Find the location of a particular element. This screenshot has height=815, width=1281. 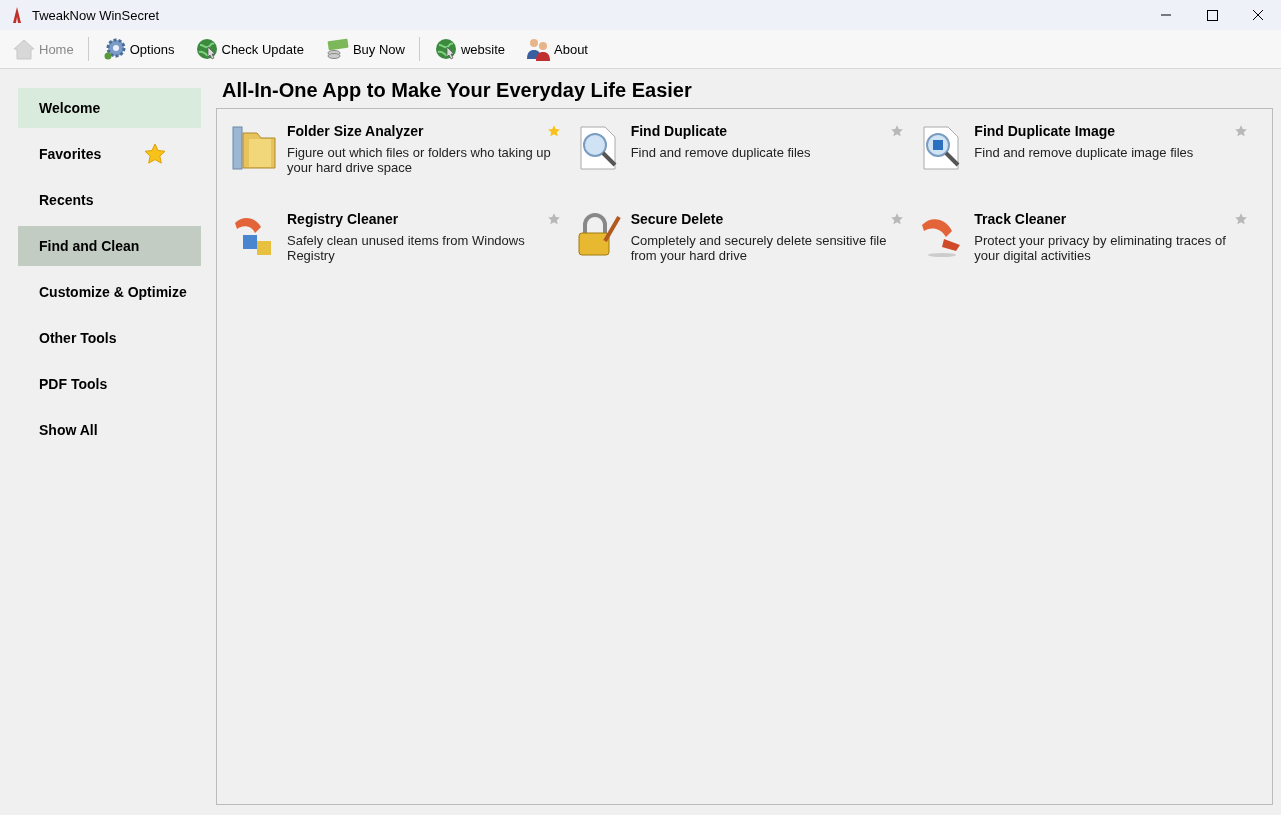

sidebar-item: Show All is located at coordinates (109, 430).